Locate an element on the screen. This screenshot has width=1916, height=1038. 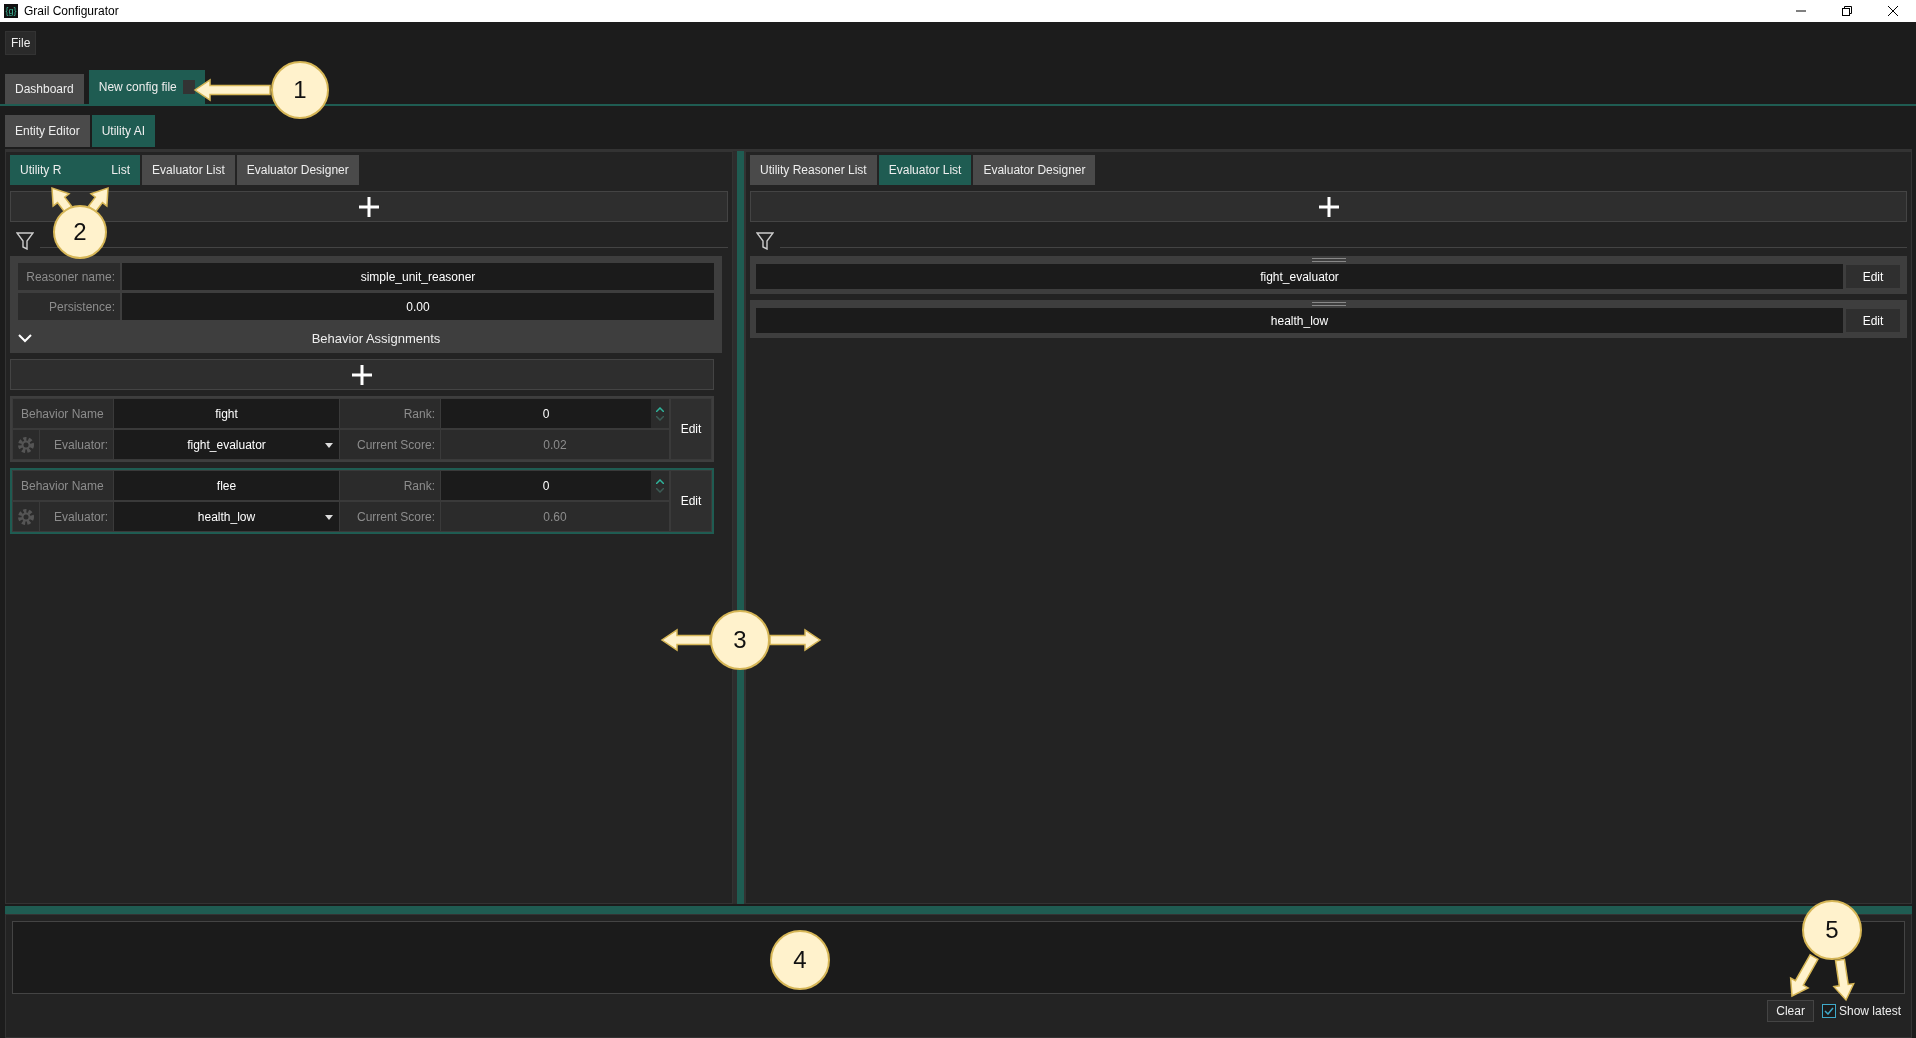
evaluator-dropdown: health_low is located at coordinates (226, 516).